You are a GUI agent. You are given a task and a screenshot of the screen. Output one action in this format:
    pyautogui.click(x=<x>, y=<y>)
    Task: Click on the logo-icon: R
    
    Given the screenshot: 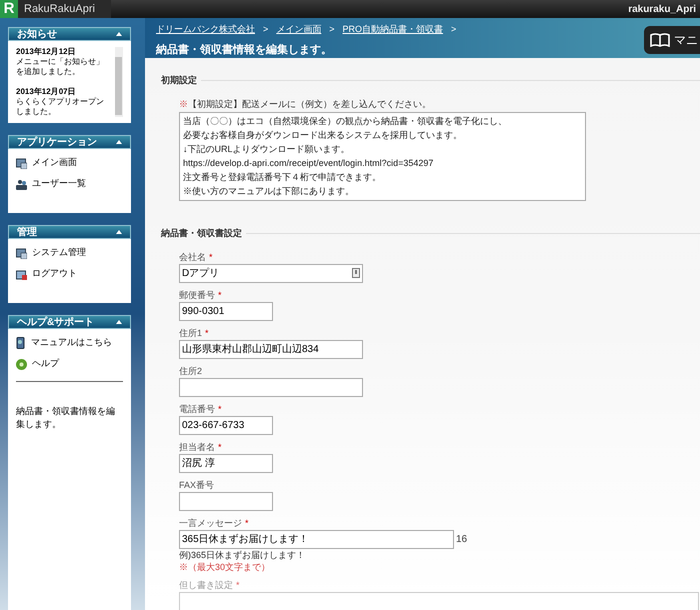 What is the action you would take?
    pyautogui.click(x=9, y=9)
    